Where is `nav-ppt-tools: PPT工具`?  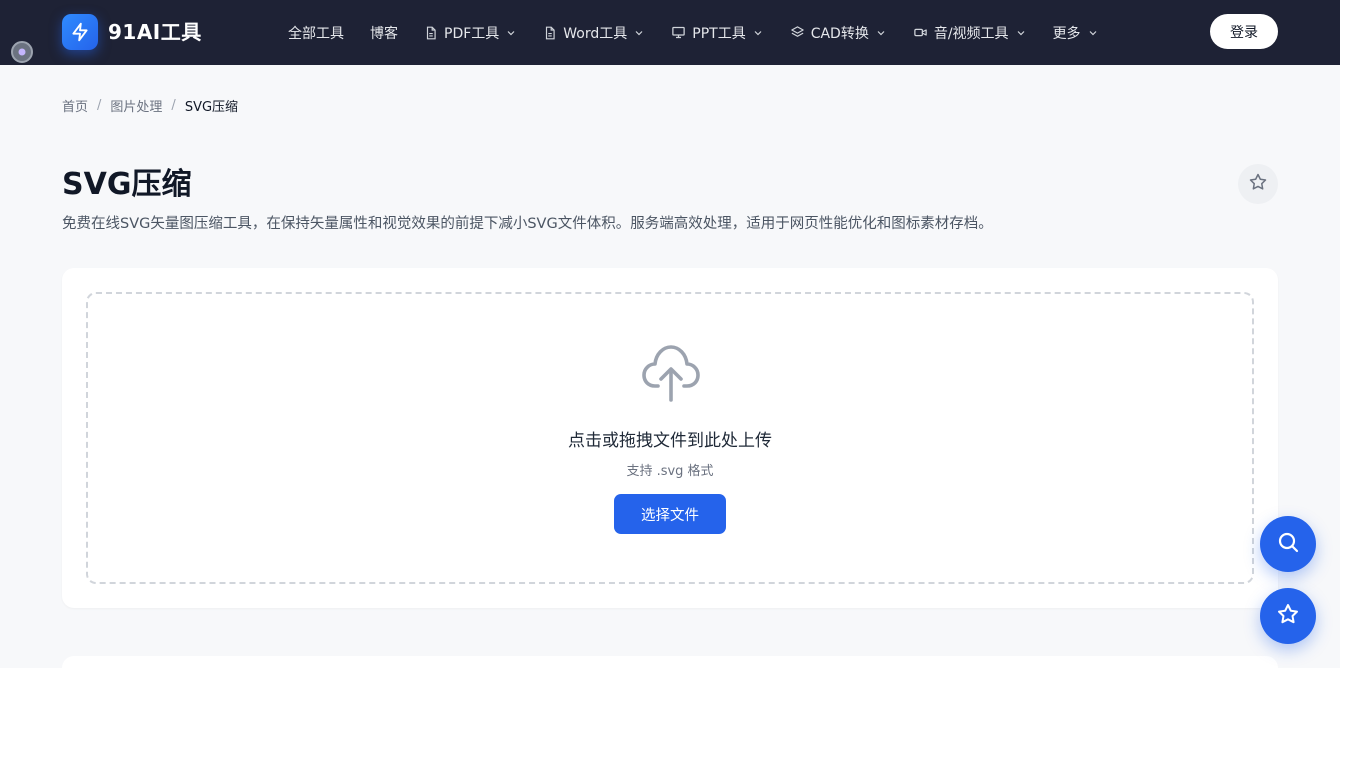 nav-ppt-tools: PPT工具 is located at coordinates (717, 33).